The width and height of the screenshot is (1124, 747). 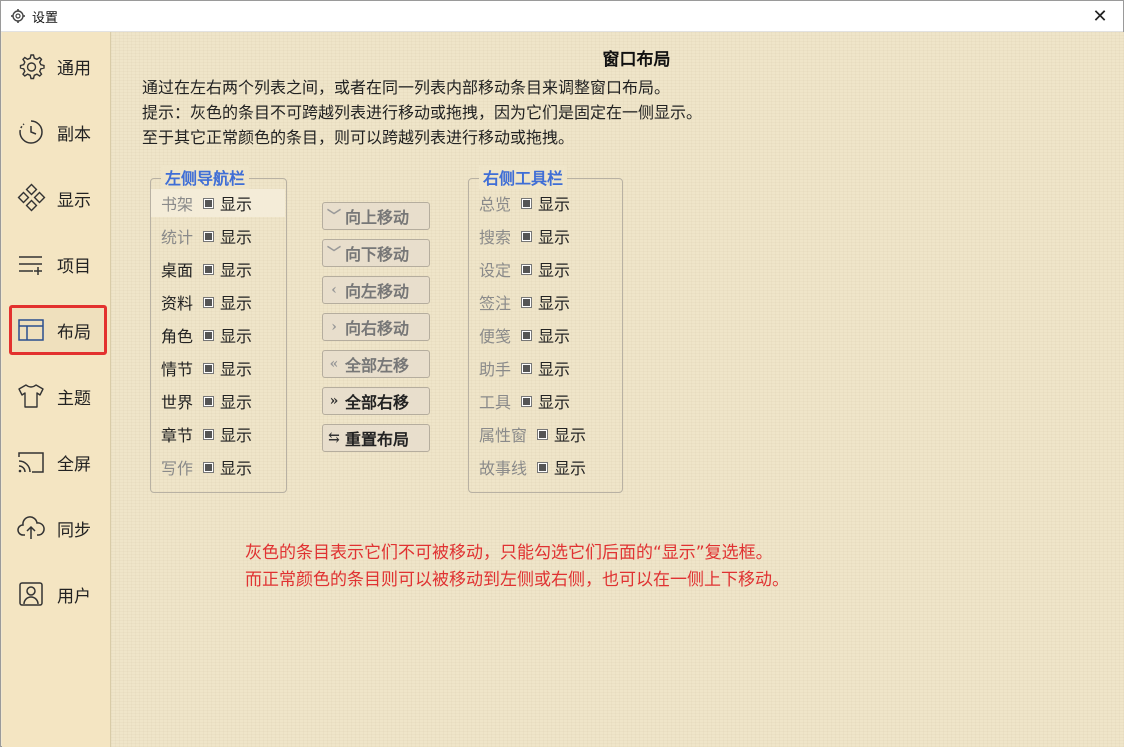 I want to click on list-item: 资料 显示, so click(x=206, y=302).